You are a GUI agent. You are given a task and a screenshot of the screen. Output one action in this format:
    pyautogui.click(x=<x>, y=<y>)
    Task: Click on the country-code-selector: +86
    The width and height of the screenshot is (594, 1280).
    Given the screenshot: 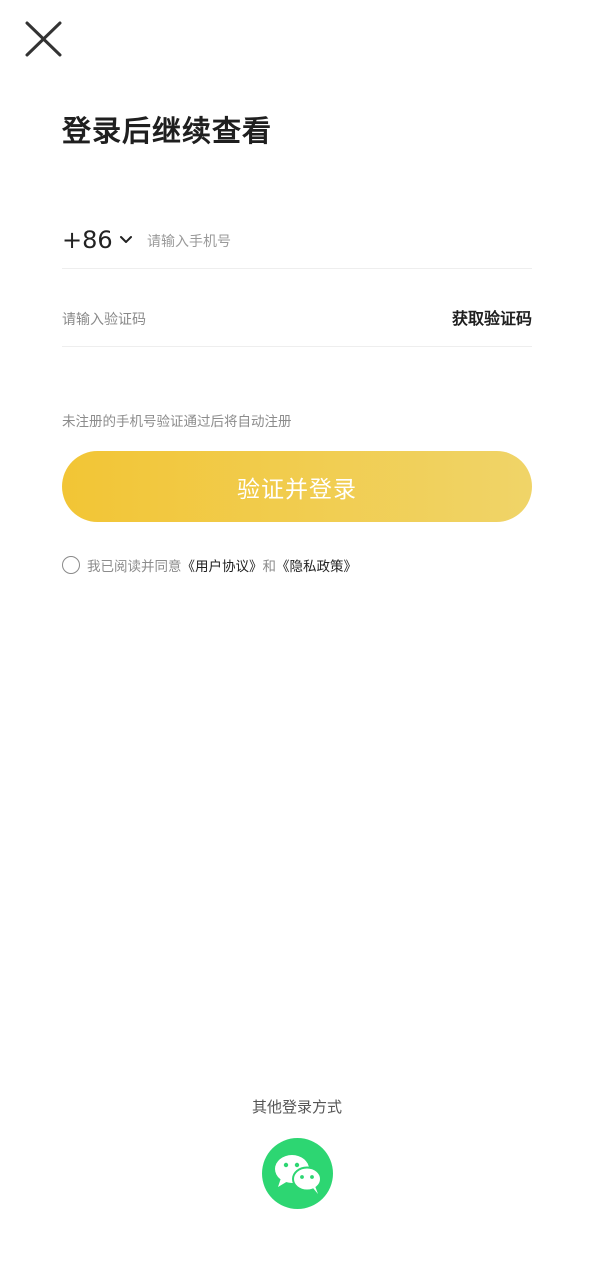 What is the action you would take?
    pyautogui.click(x=97, y=240)
    